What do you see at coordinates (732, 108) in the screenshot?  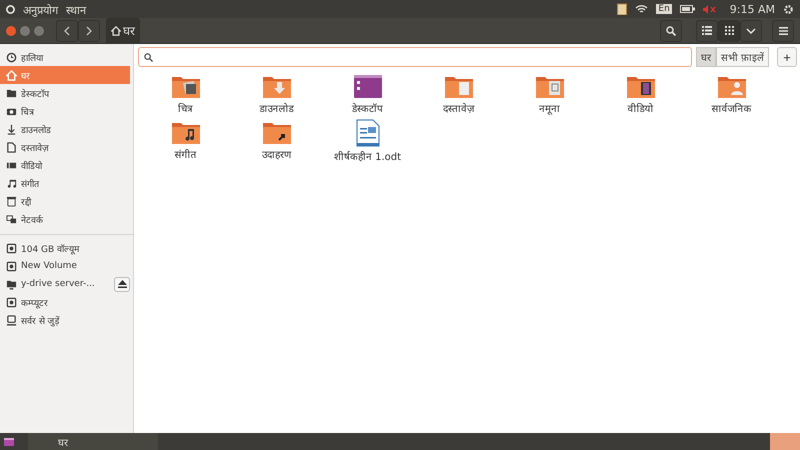 I see `file-name: सार्वजनिक` at bounding box center [732, 108].